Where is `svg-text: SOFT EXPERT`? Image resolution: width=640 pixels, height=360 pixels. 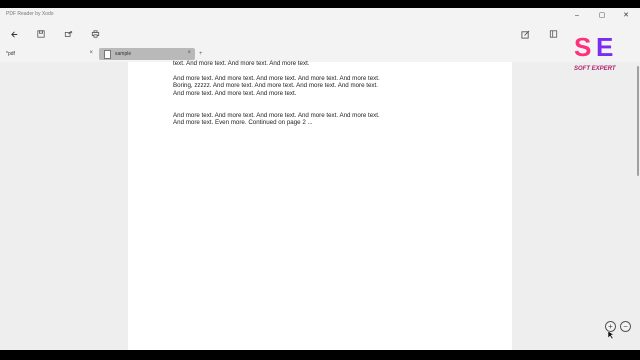 svg-text: SOFT EXPERT is located at coordinates (595, 69).